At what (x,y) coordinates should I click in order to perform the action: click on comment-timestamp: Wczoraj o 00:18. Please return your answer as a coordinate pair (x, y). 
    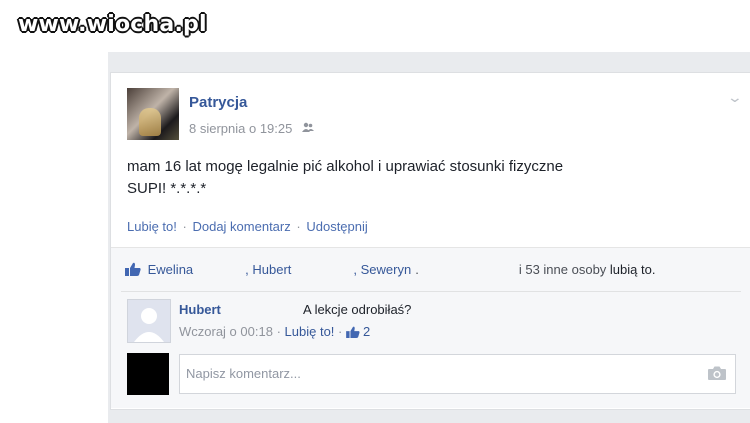
    Looking at the image, I should click on (226, 331).